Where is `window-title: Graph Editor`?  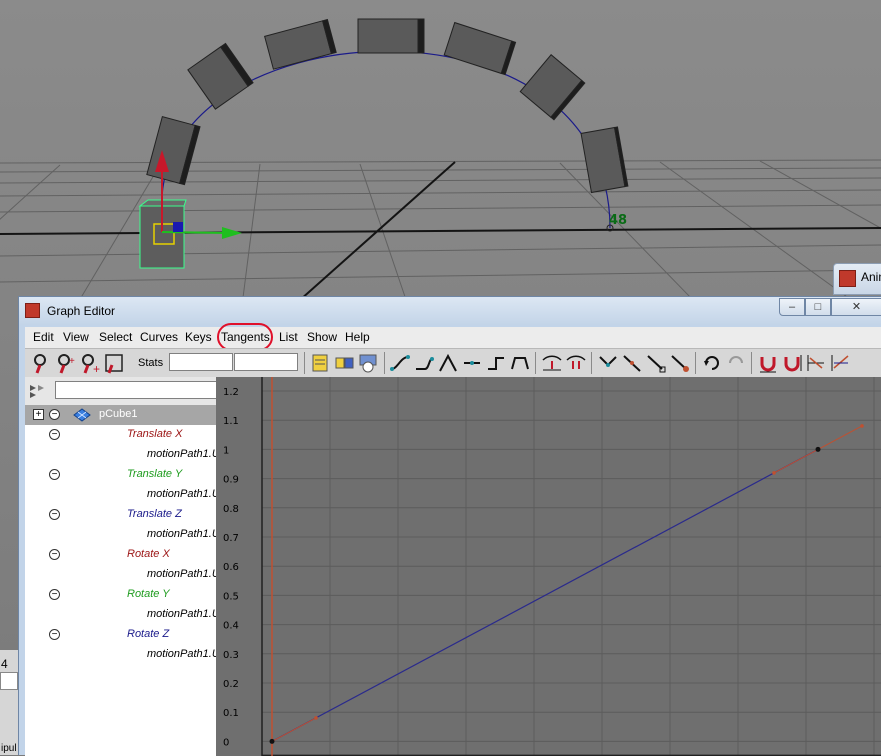 window-title: Graph Editor is located at coordinates (81, 311).